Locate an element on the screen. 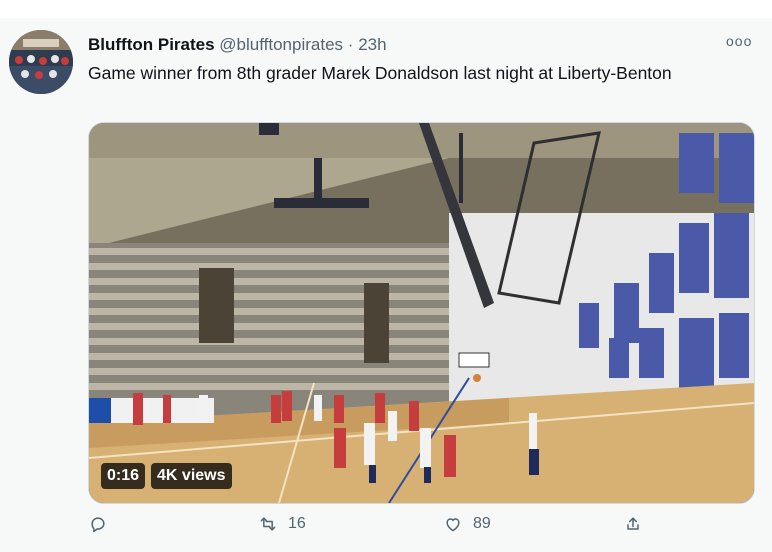 The width and height of the screenshot is (772, 552). share-button is located at coordinates (633, 524).